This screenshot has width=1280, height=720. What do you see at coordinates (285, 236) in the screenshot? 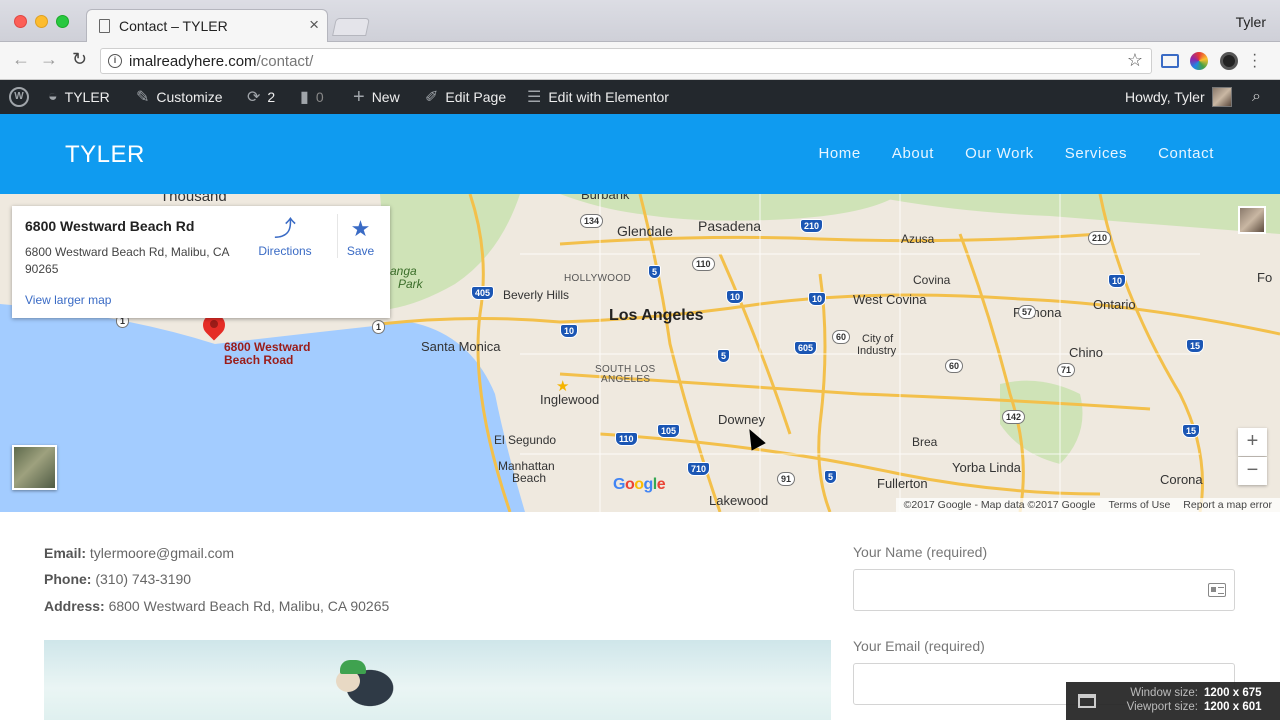
I see `directions-button: ⤴ Directions` at bounding box center [285, 236].